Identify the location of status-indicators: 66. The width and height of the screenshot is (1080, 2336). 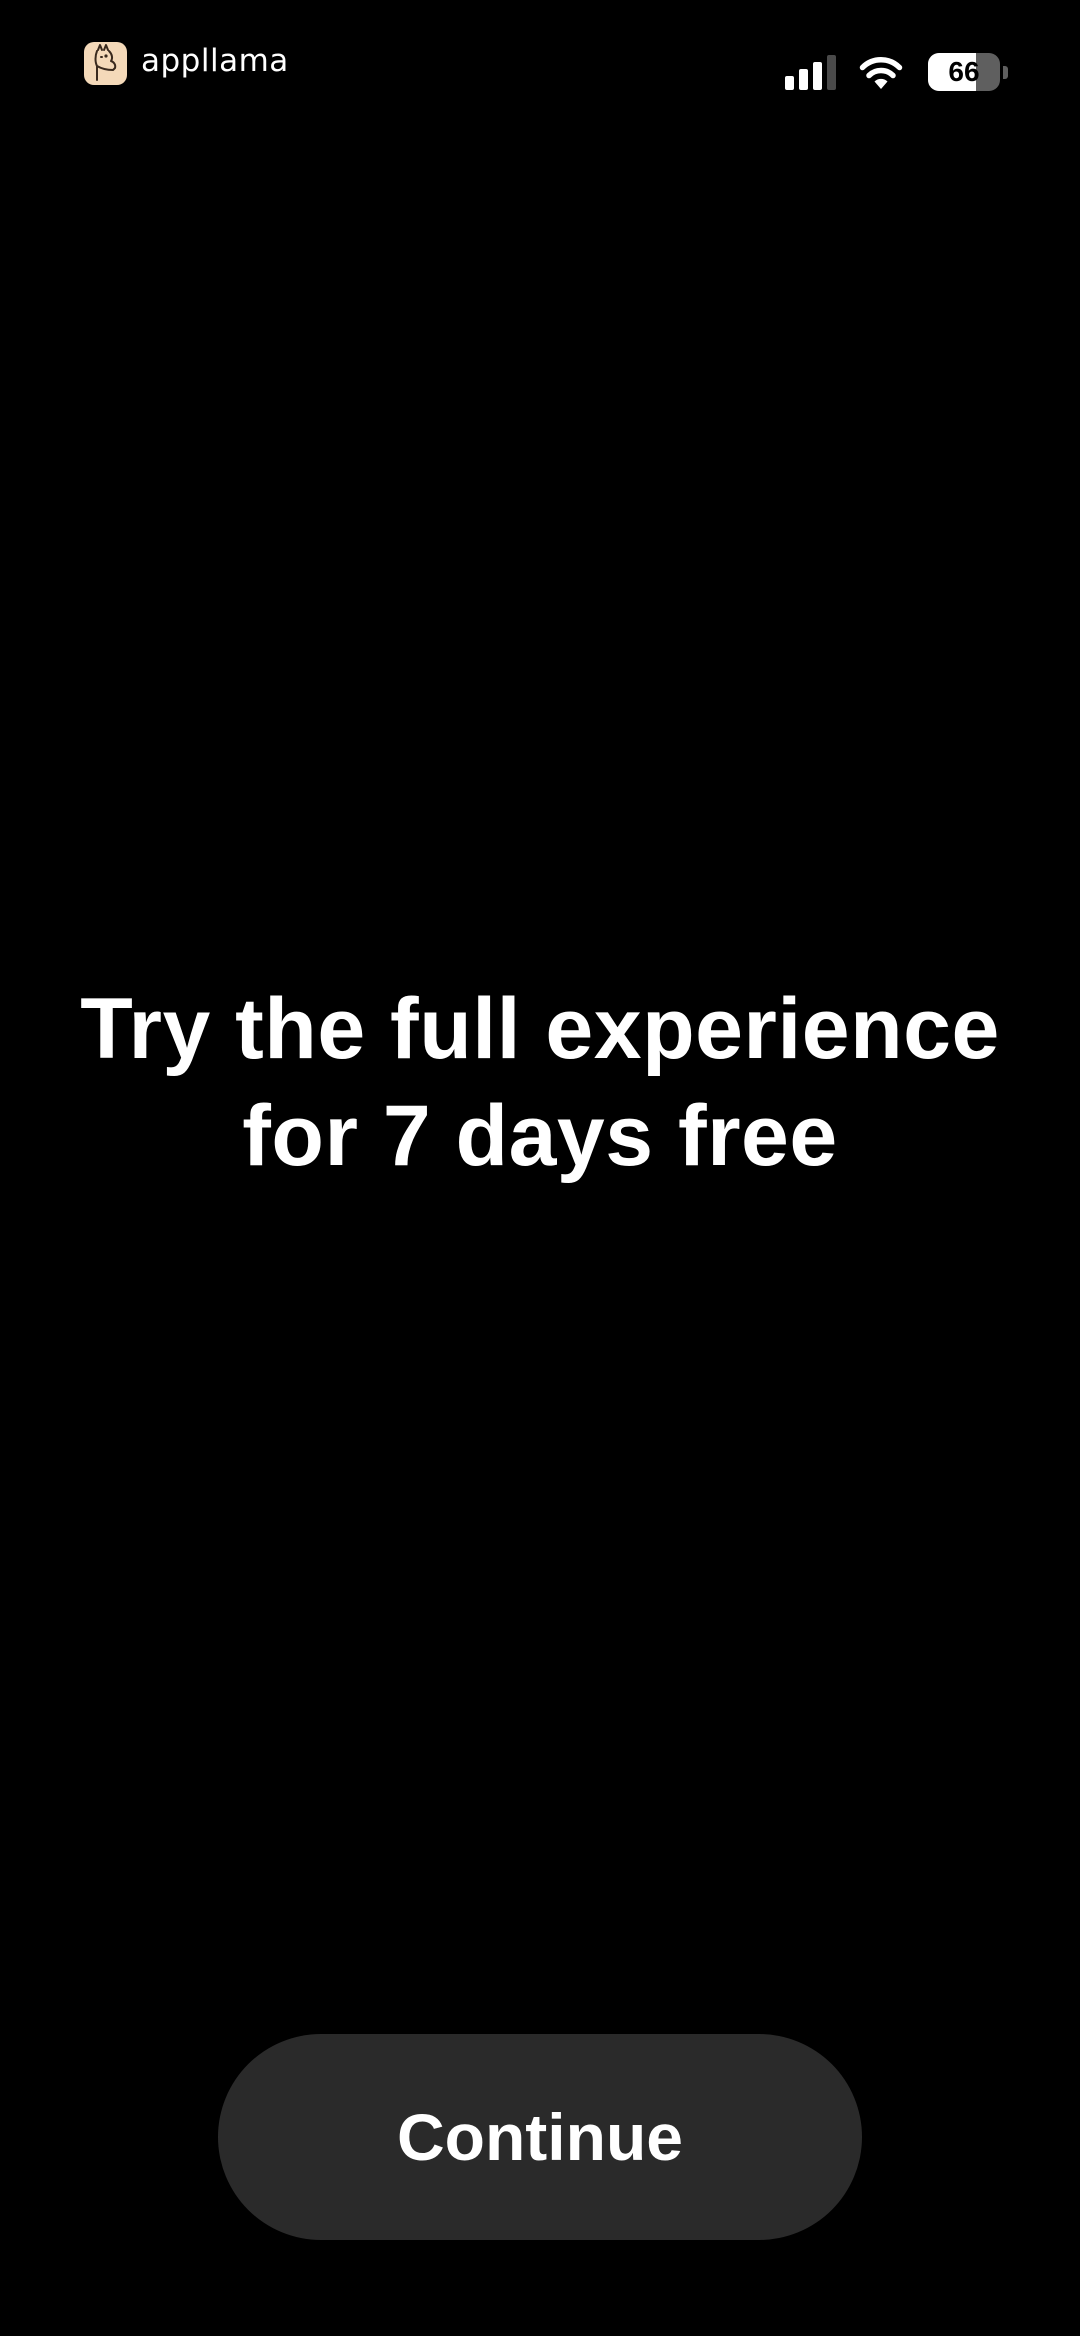
(896, 72).